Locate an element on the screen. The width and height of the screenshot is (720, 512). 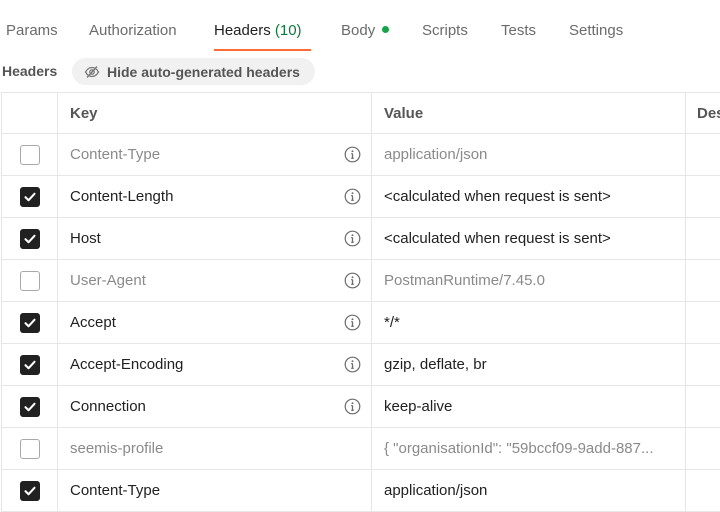
header-value: keep-alive is located at coordinates (418, 406).